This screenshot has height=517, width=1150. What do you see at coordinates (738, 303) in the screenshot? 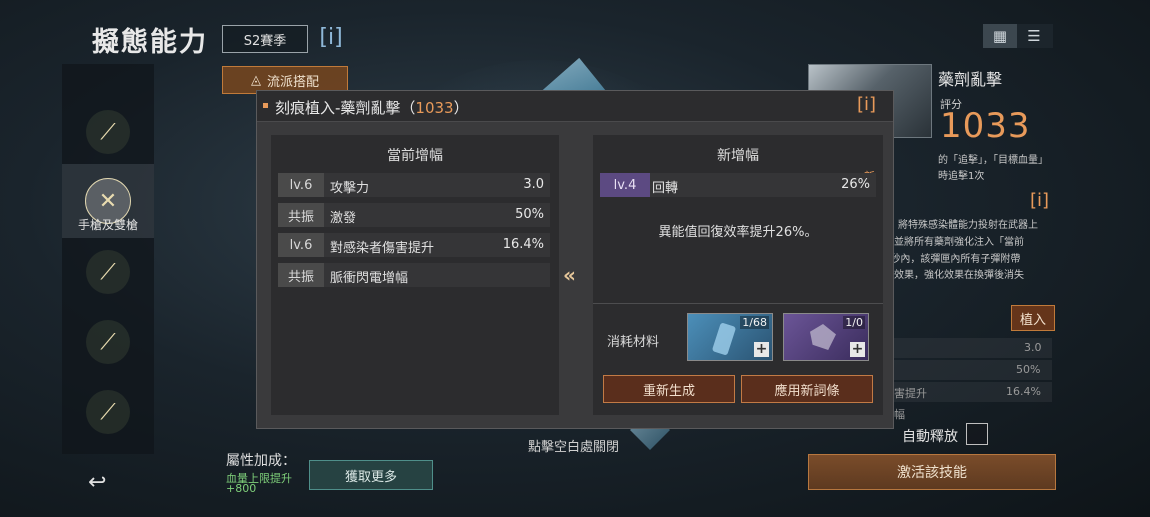
I see `divider` at bounding box center [738, 303].